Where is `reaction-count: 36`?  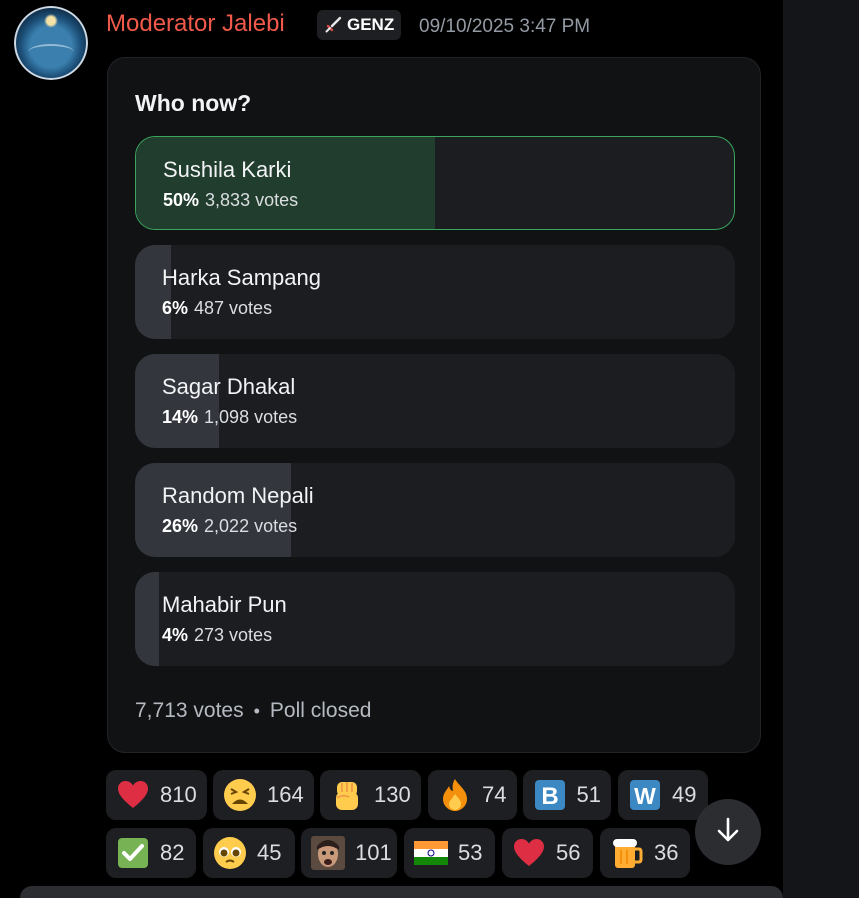 reaction-count: 36 is located at coordinates (666, 852).